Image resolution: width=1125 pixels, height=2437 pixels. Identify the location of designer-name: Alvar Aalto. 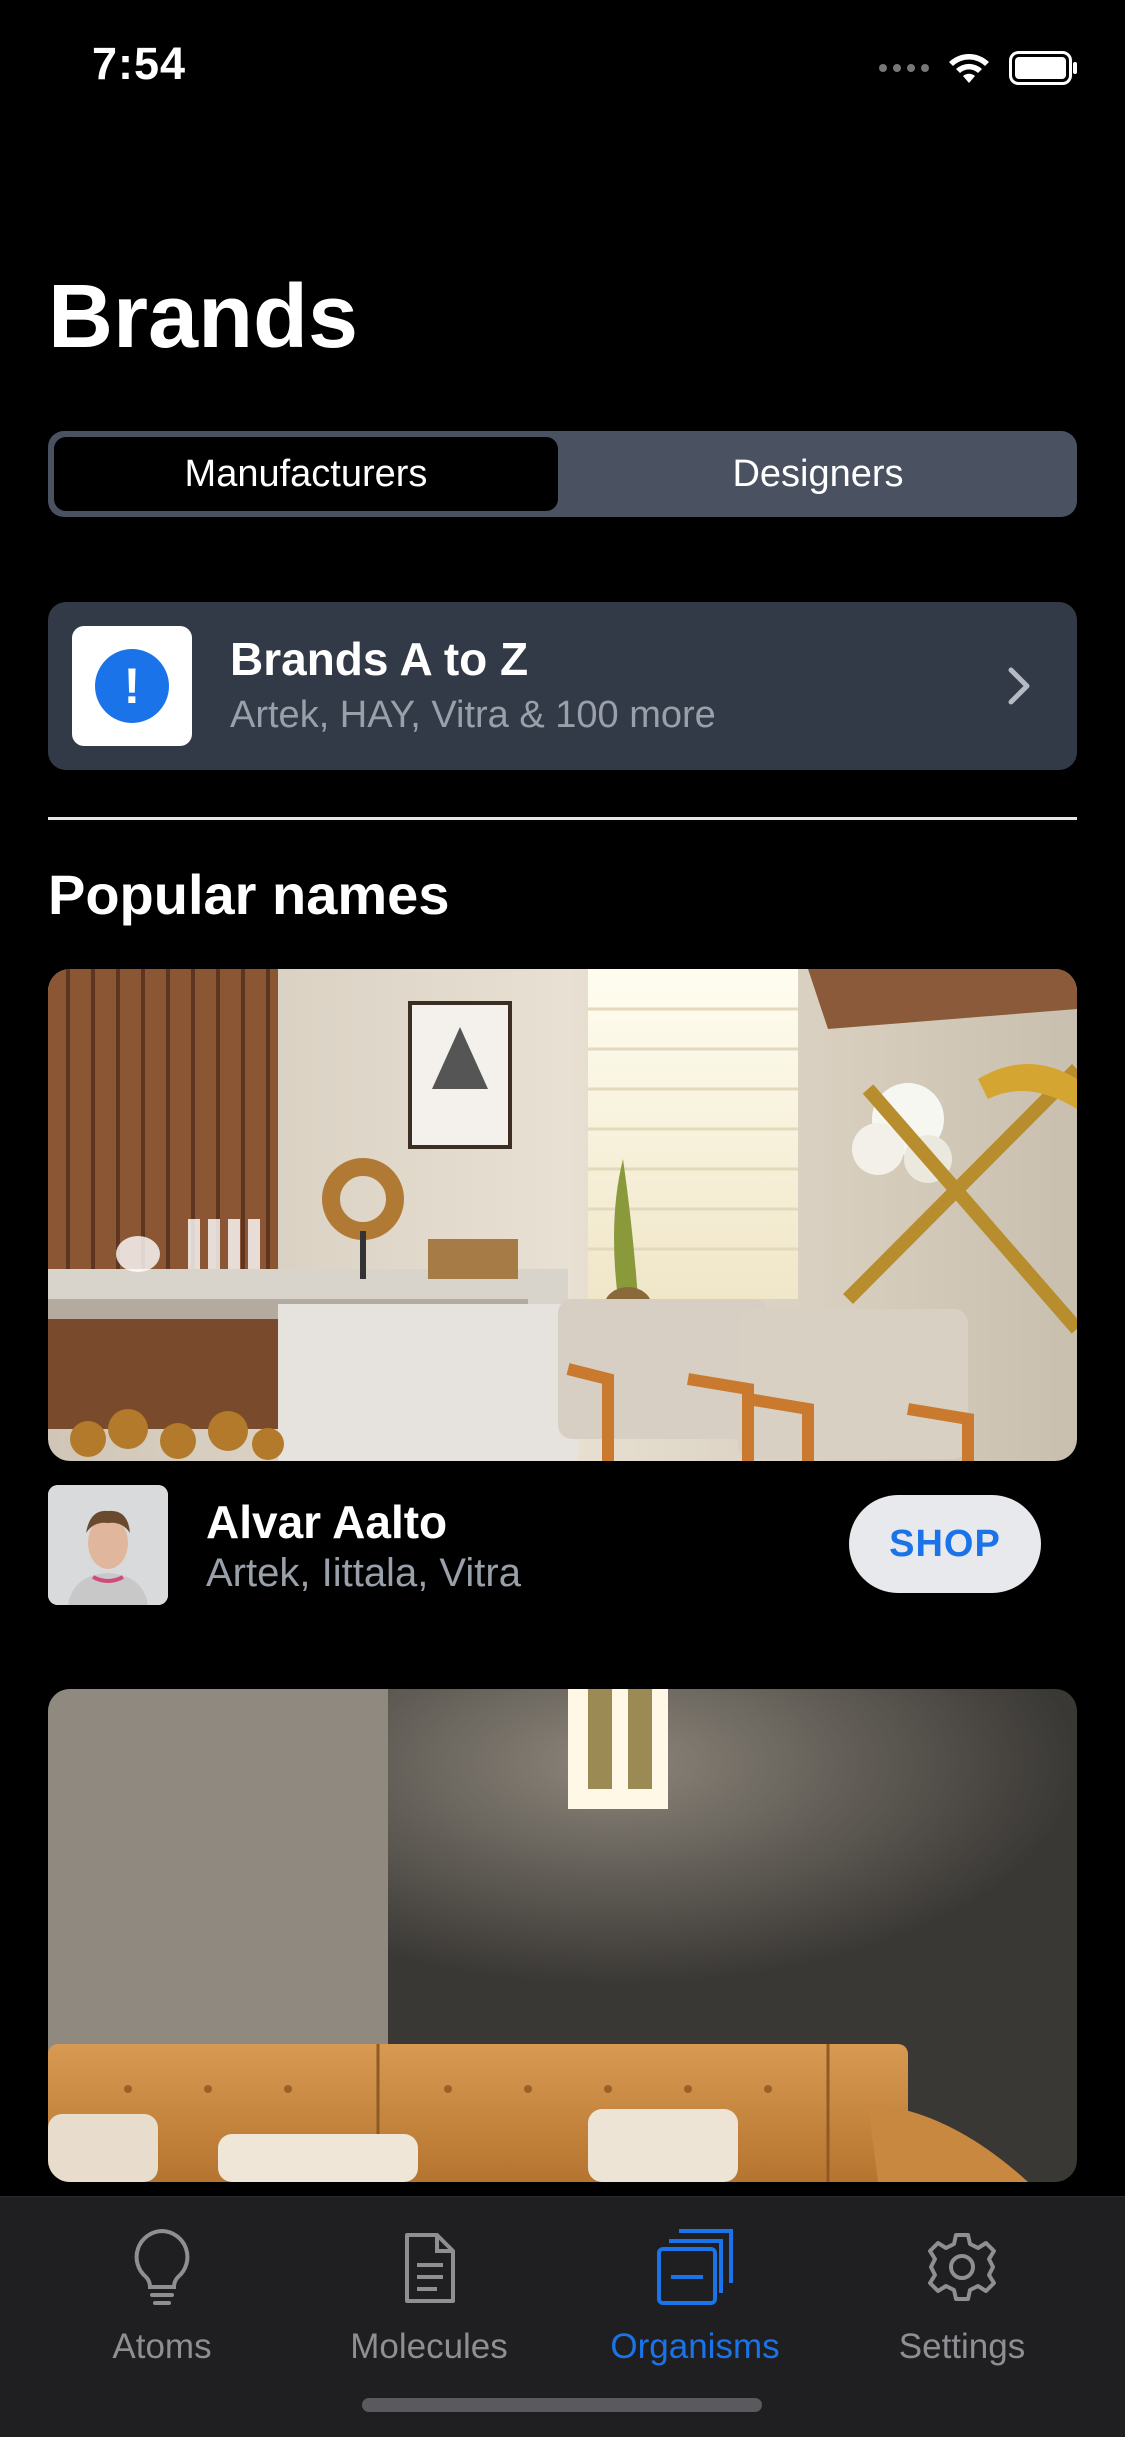
(327, 1522).